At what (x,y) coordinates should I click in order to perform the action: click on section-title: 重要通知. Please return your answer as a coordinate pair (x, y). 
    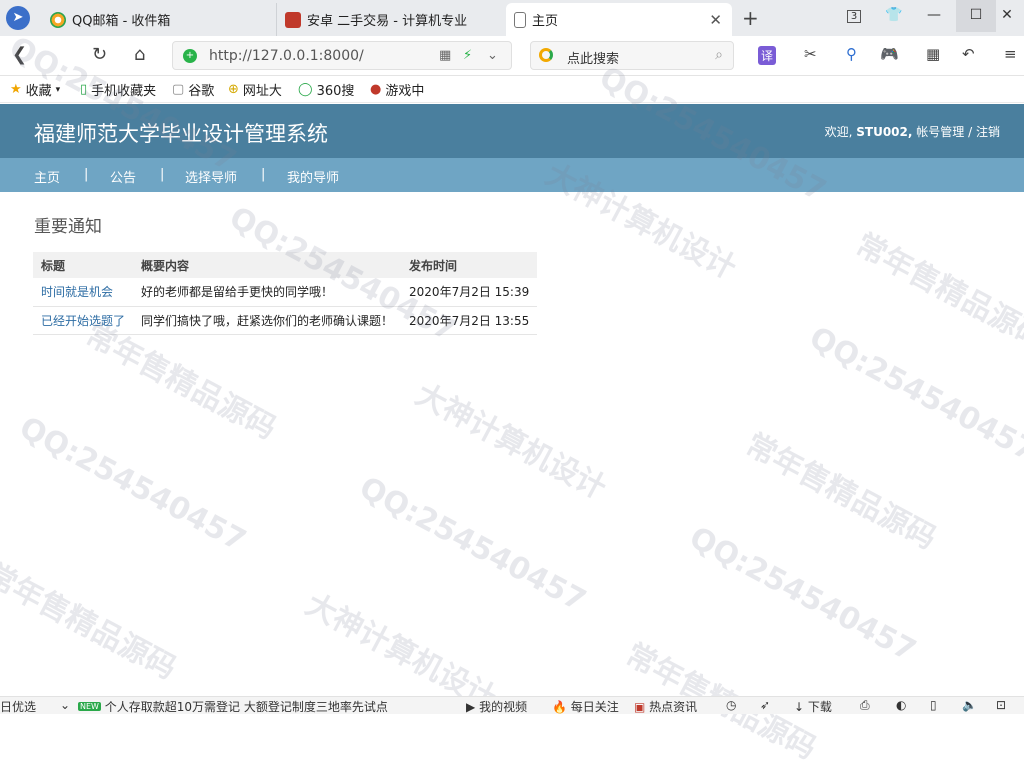
    Looking at the image, I should click on (68, 227).